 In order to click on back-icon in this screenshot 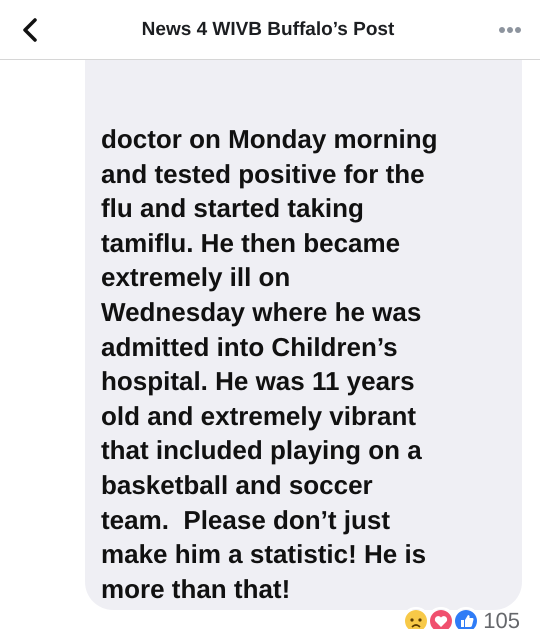, I will do `click(30, 30)`.